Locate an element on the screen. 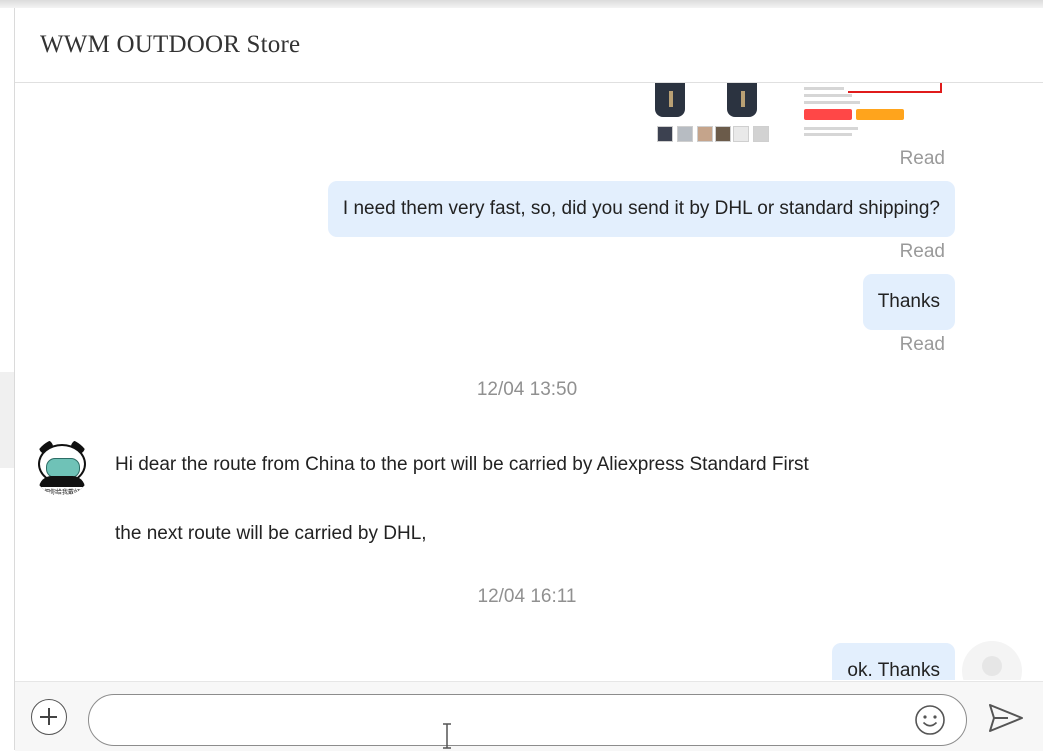 The height and width of the screenshot is (751, 1043). glove-image-right is located at coordinates (742, 100).